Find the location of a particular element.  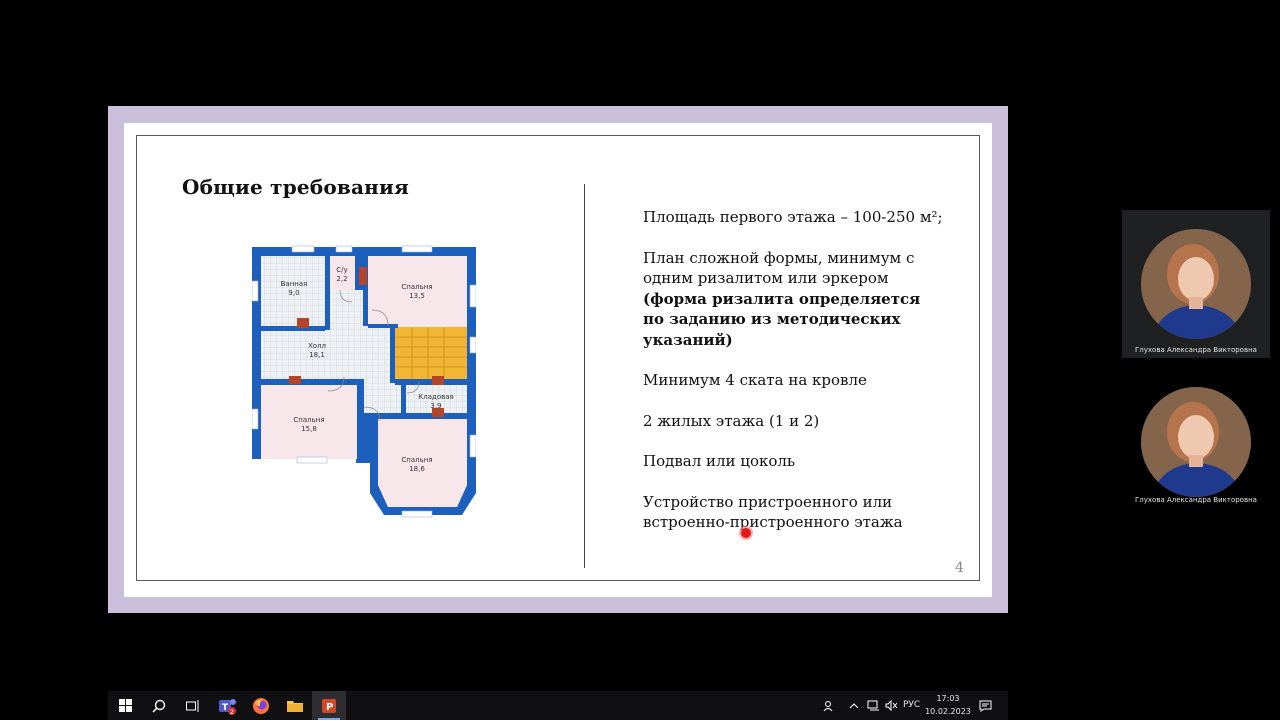

teams-badge: 2 is located at coordinates (232, 712).